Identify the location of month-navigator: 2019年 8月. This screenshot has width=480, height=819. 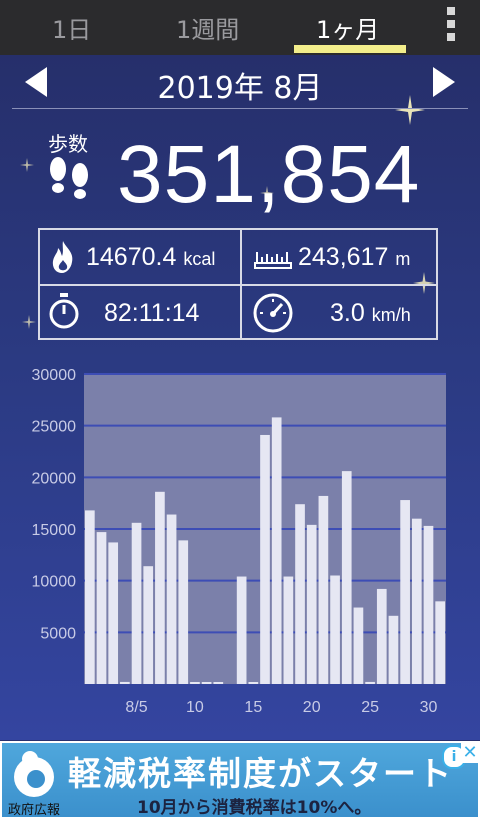
(240, 81).